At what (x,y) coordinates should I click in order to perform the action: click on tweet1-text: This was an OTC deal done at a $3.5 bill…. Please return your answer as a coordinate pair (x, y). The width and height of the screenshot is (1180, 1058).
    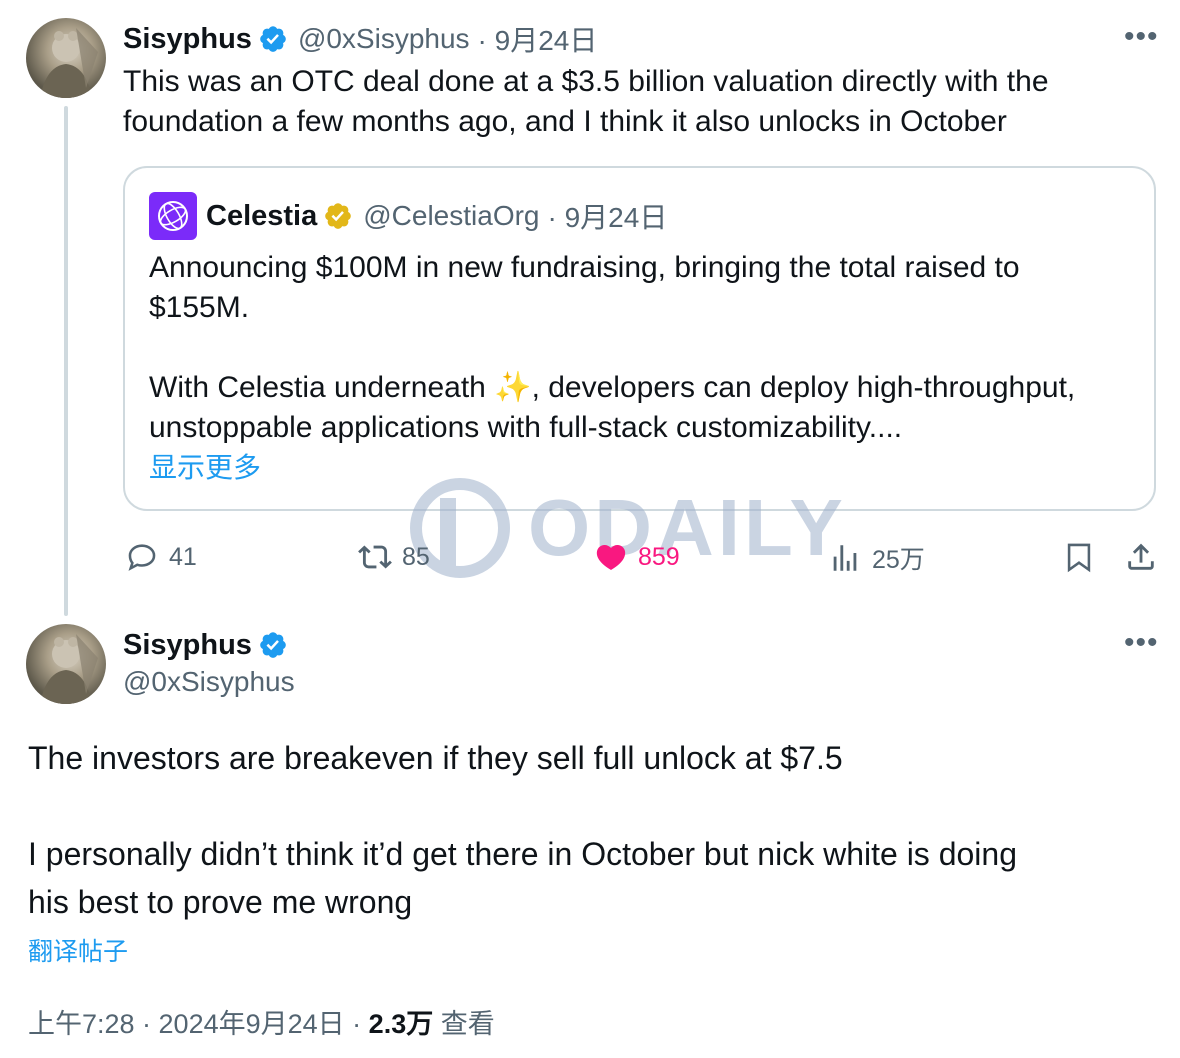
    Looking at the image, I should click on (586, 102).